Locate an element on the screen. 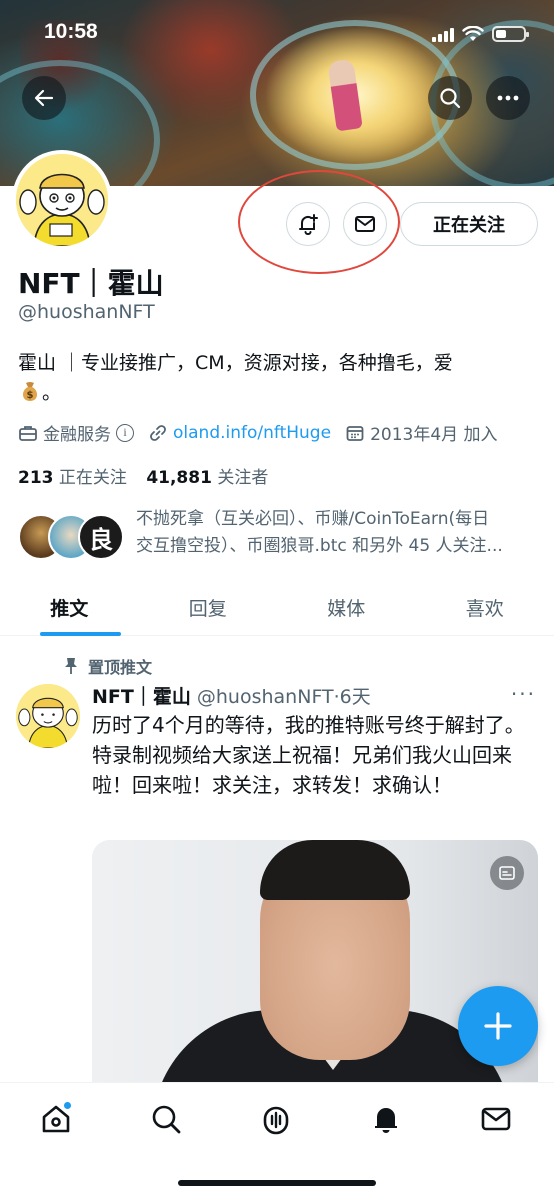 The width and height of the screenshot is (554, 1200). more-options-button is located at coordinates (508, 98).